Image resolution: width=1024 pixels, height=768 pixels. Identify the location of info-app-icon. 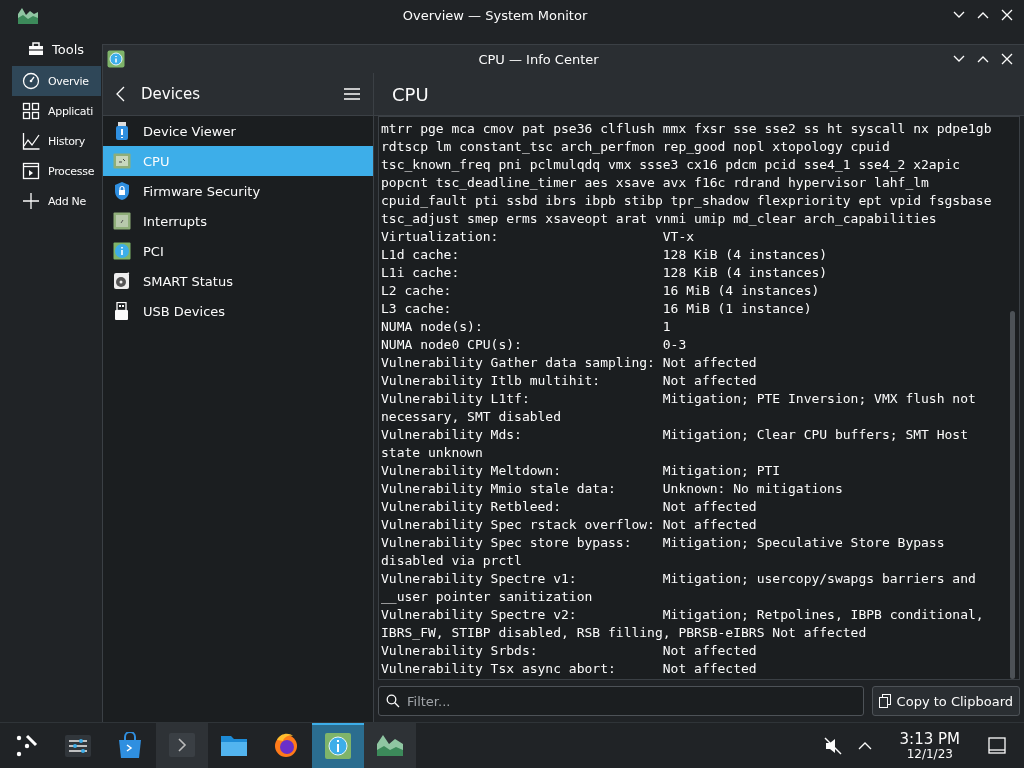
(116, 59).